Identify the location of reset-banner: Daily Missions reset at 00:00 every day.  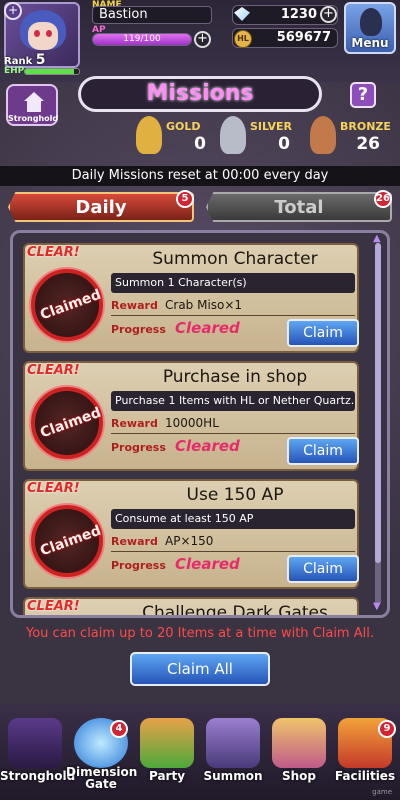
(200, 176).